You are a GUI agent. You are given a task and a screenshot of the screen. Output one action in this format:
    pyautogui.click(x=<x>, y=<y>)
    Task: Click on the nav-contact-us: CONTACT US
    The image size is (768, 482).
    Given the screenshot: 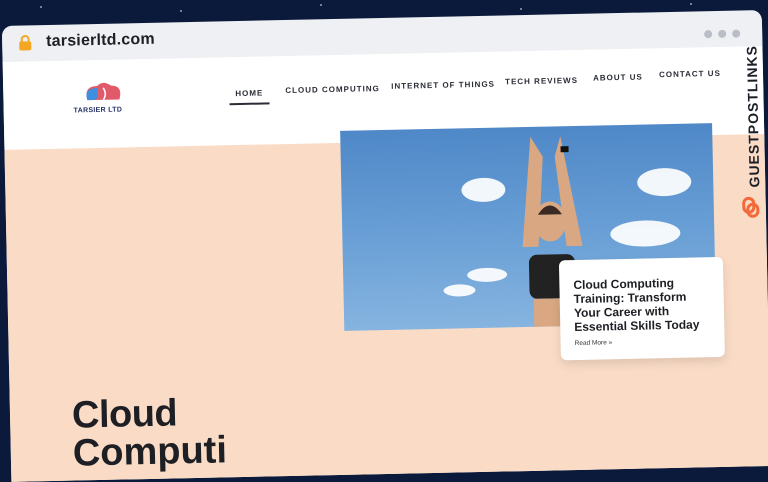 What is the action you would take?
    pyautogui.click(x=690, y=74)
    